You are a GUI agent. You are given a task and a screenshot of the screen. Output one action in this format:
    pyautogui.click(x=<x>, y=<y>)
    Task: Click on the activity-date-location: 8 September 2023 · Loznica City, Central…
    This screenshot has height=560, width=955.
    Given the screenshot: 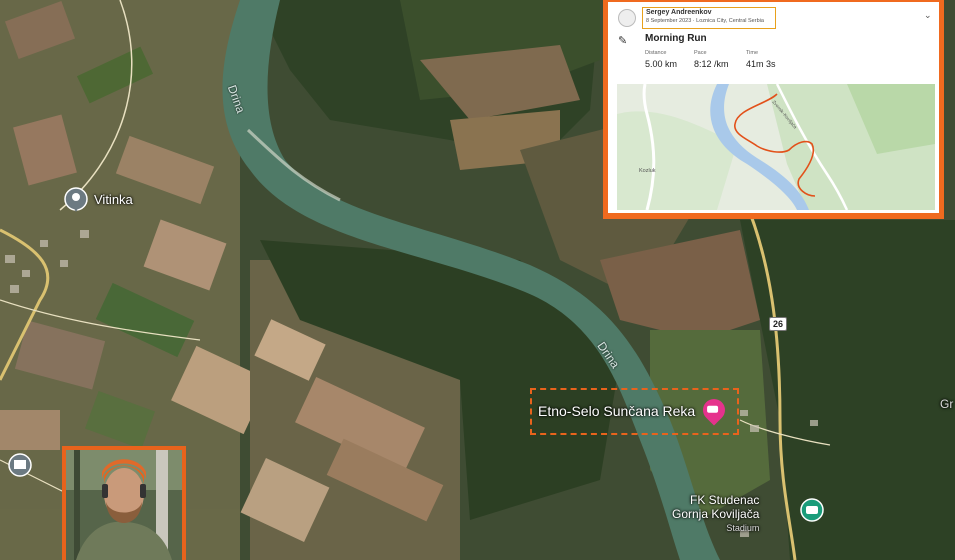 What is the action you would take?
    pyautogui.click(x=705, y=21)
    